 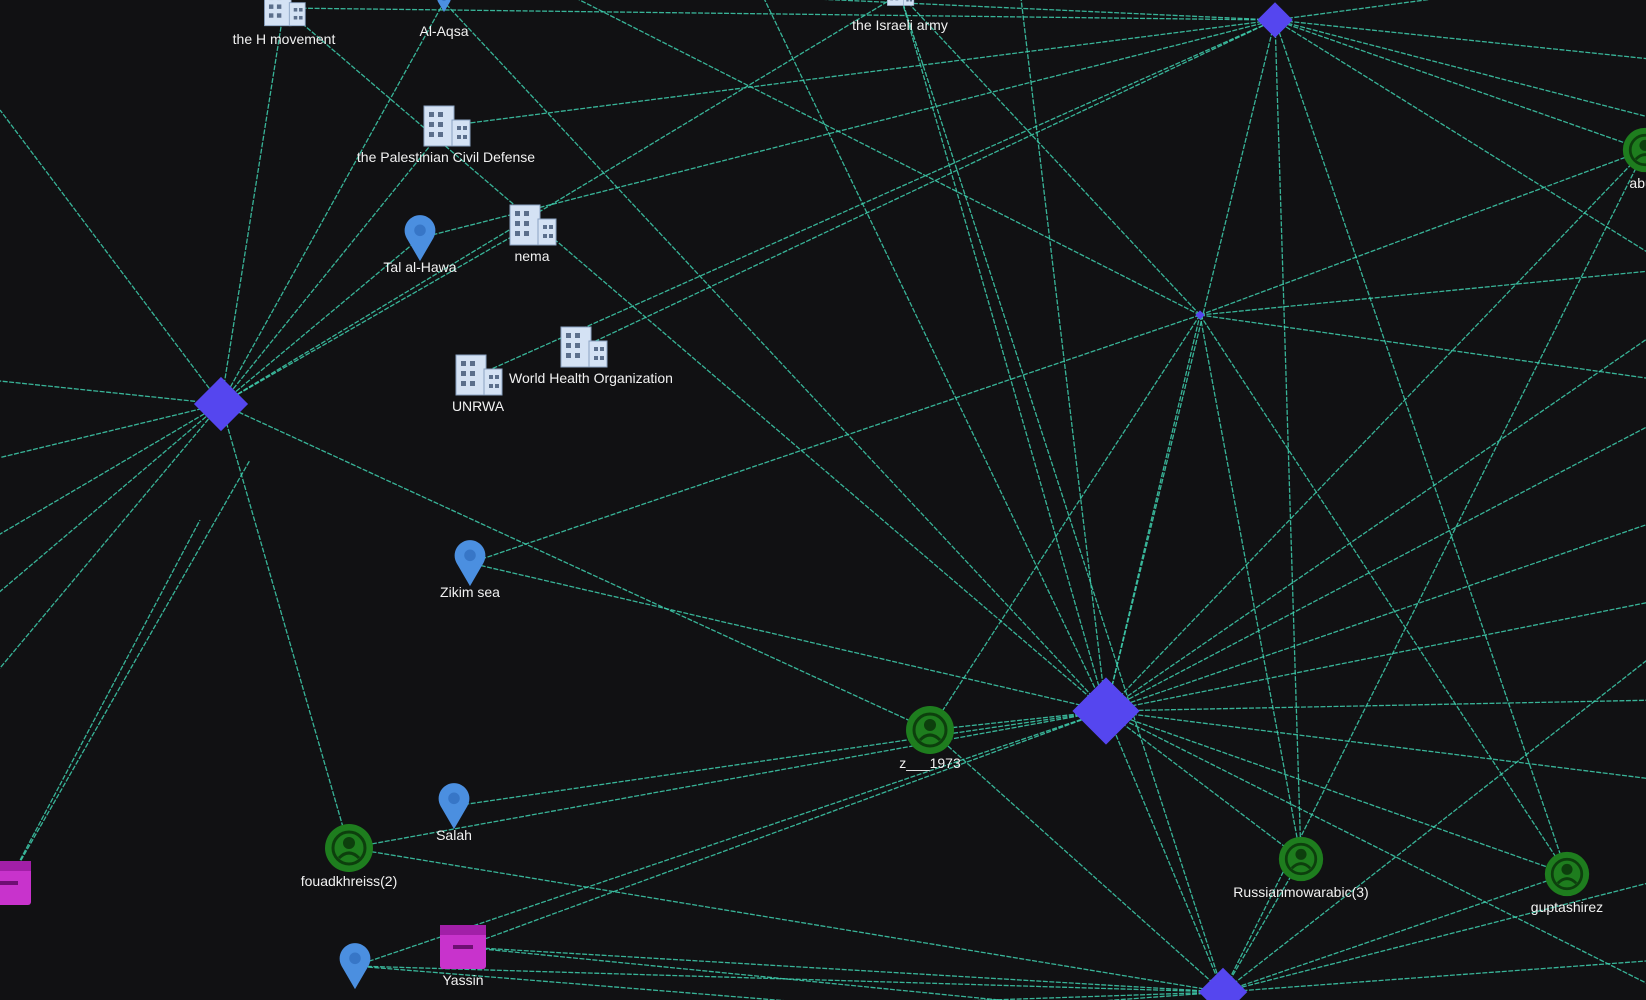 I want to click on node-world-health-organization: World Health Organization, so click(x=591, y=356).